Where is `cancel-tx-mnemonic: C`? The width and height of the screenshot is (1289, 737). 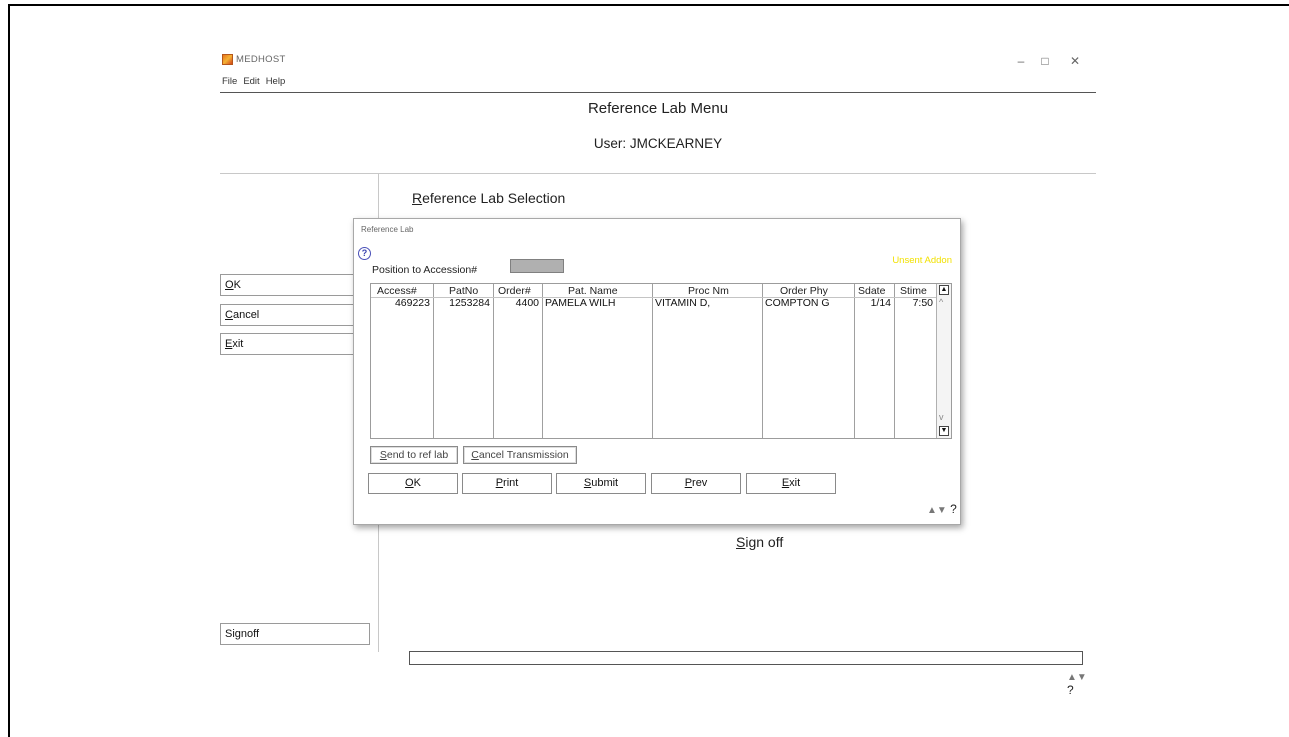 cancel-tx-mnemonic: C is located at coordinates (475, 455).